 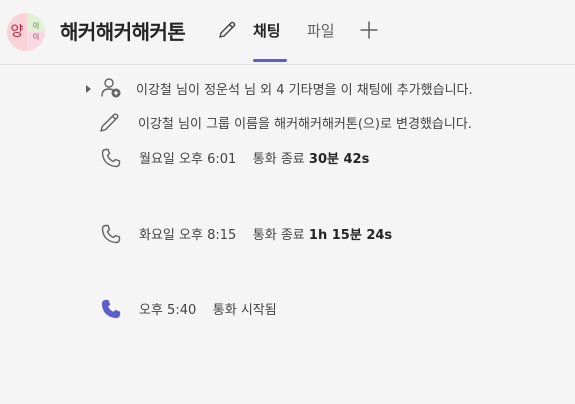 What do you see at coordinates (244, 310) in the screenshot?
I see `call-status: 통화 시작됨` at bounding box center [244, 310].